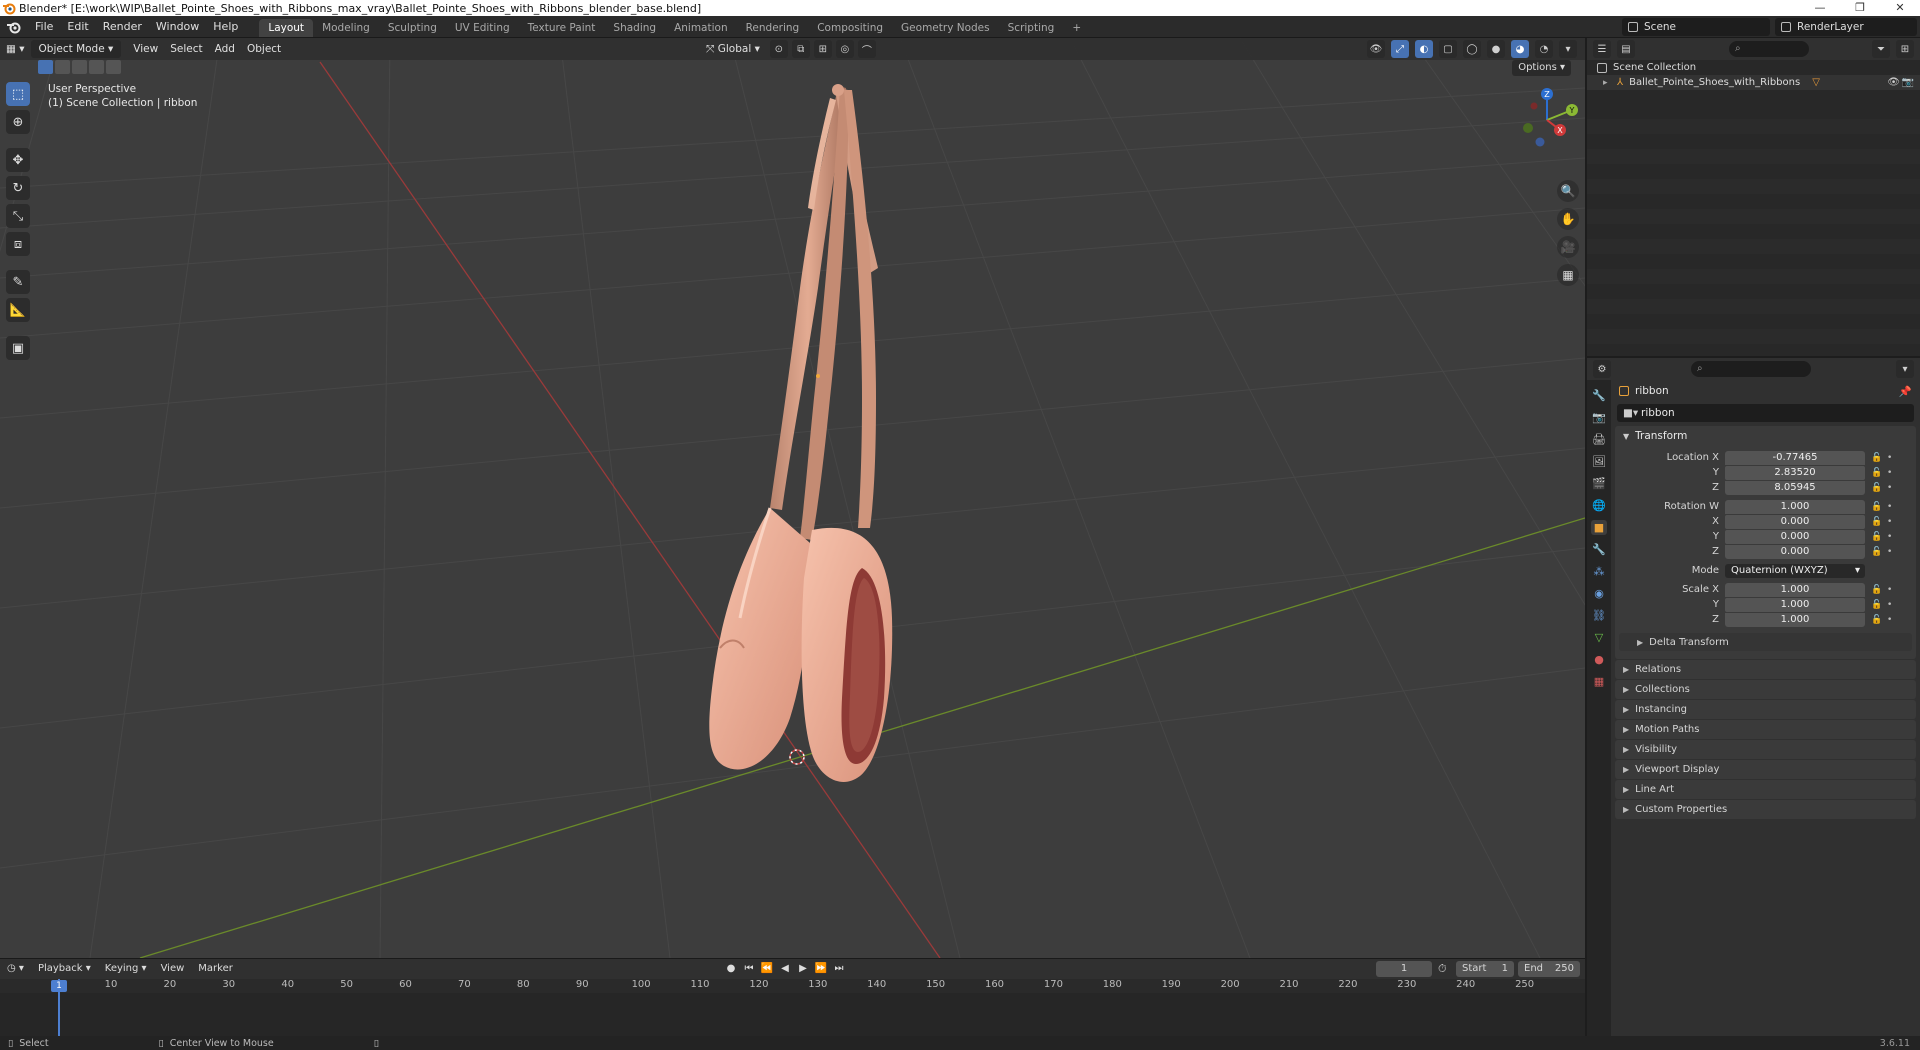  What do you see at coordinates (1610, 83) in the screenshot?
I see `expand-arrow-icon: ▸` at bounding box center [1610, 83].